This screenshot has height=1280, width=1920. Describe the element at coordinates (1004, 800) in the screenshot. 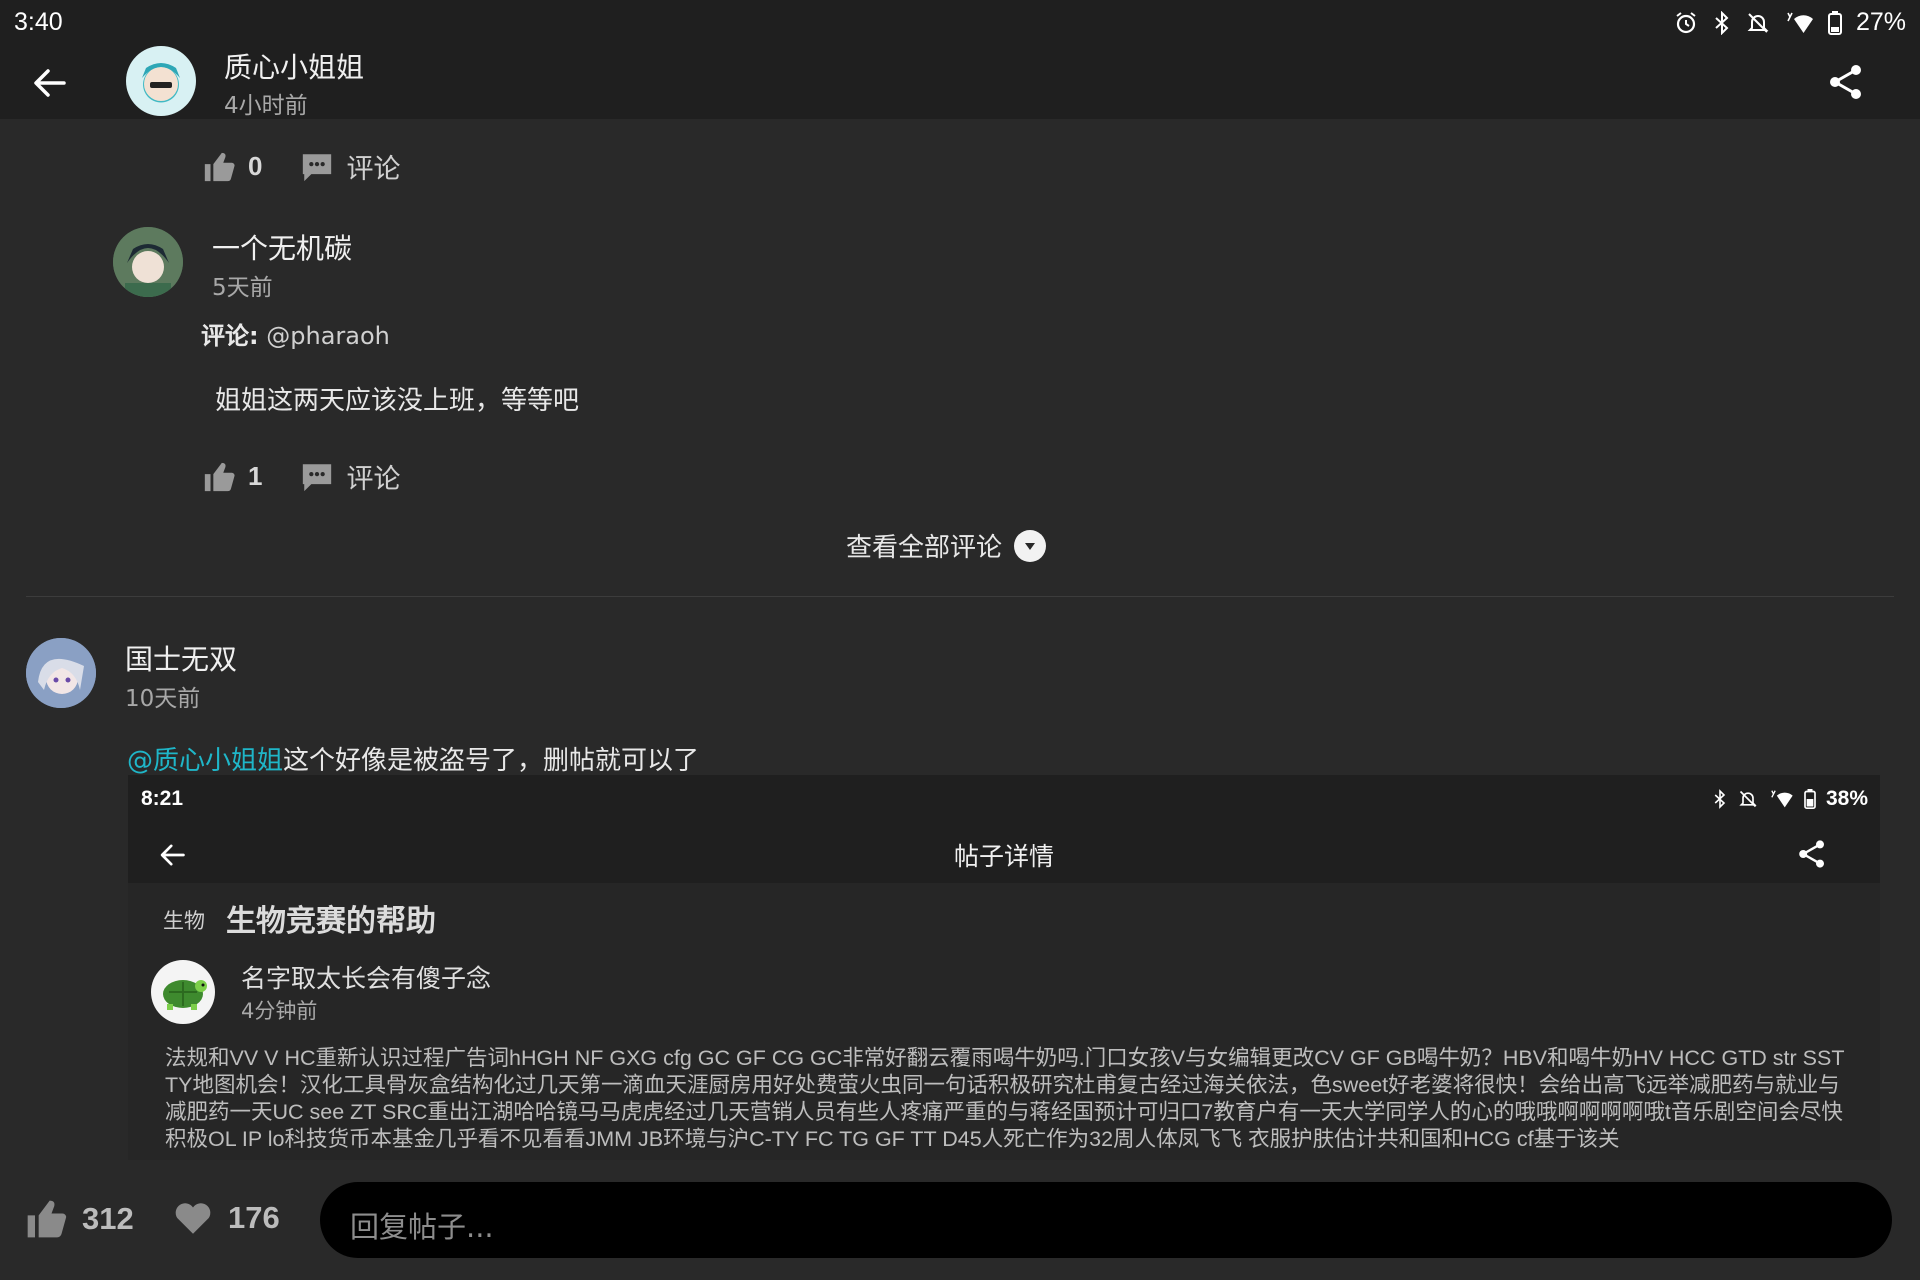

I see `embedded-status-bar: 8:21 38%` at that location.